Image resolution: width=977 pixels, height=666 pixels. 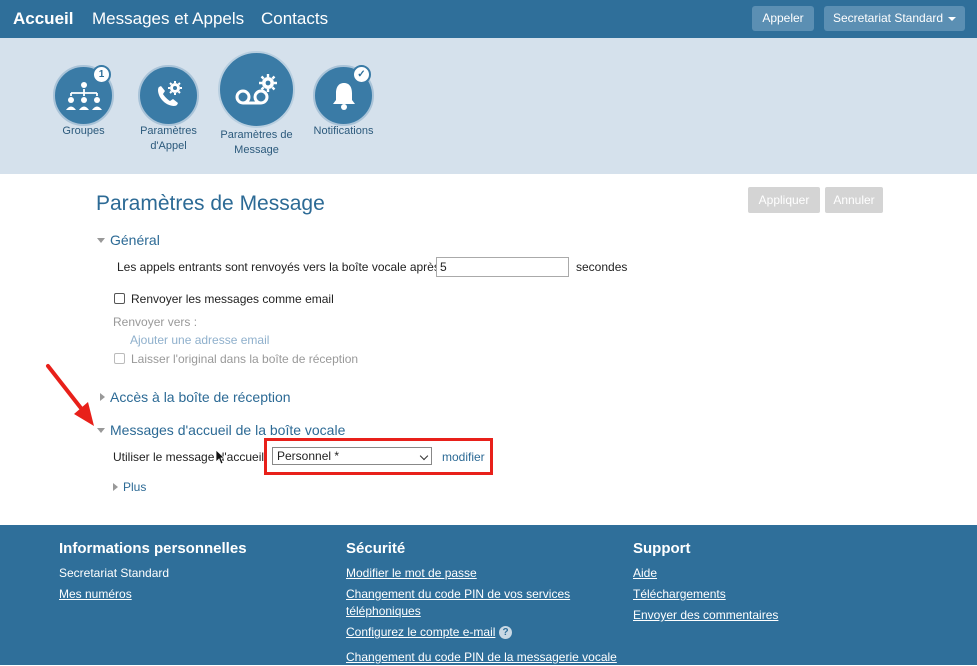 What do you see at coordinates (134, 487) in the screenshot?
I see `more-link: Plus` at bounding box center [134, 487].